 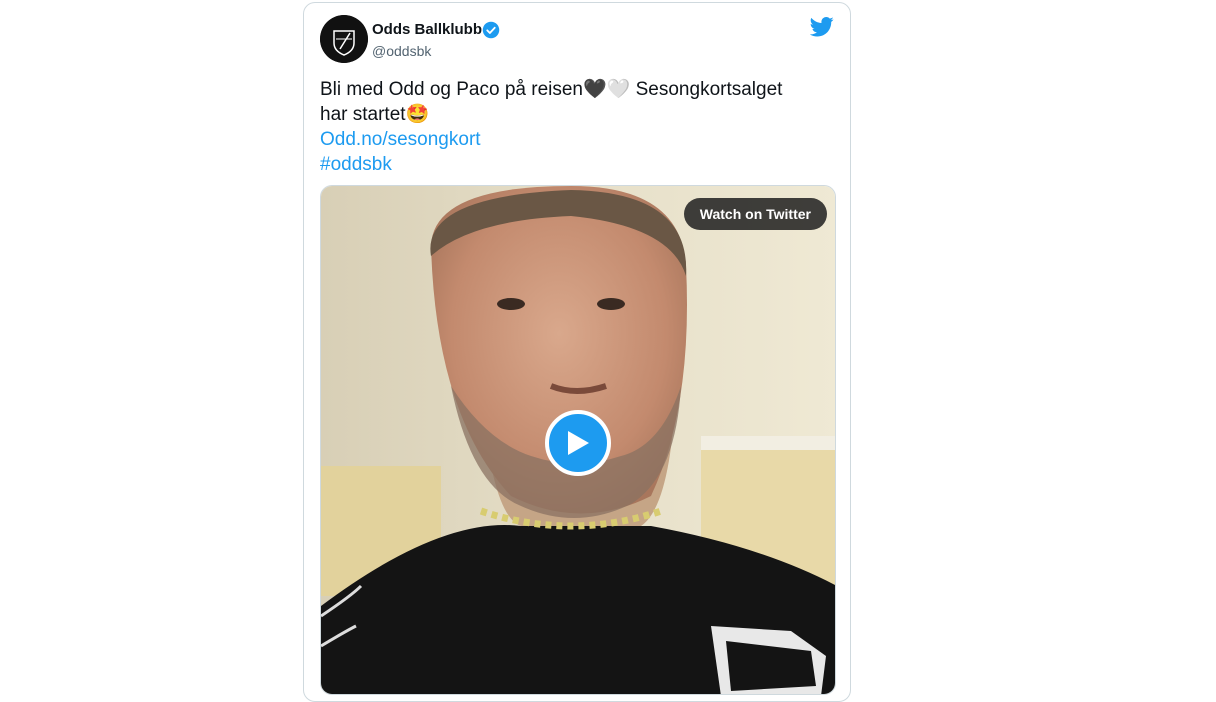 I want to click on tweet-link: Odd.no/sesongkort, so click(x=575, y=139).